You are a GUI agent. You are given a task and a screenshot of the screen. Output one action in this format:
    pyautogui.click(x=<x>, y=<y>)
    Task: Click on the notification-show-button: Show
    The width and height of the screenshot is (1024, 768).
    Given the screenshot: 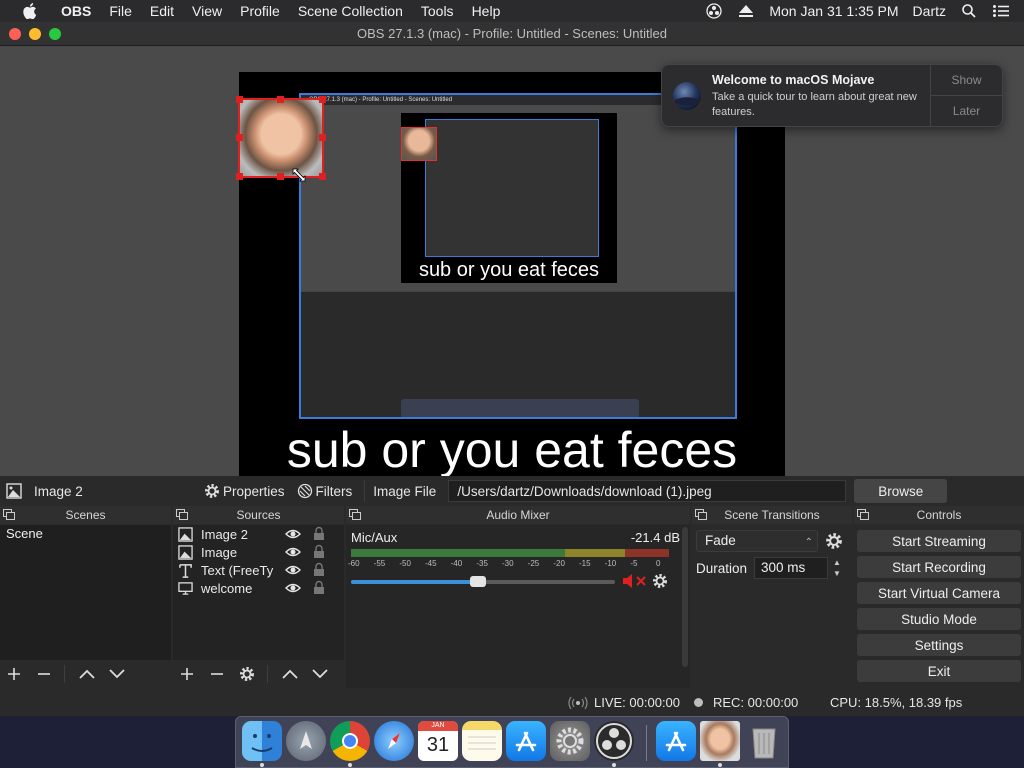 What is the action you would take?
    pyautogui.click(x=966, y=80)
    